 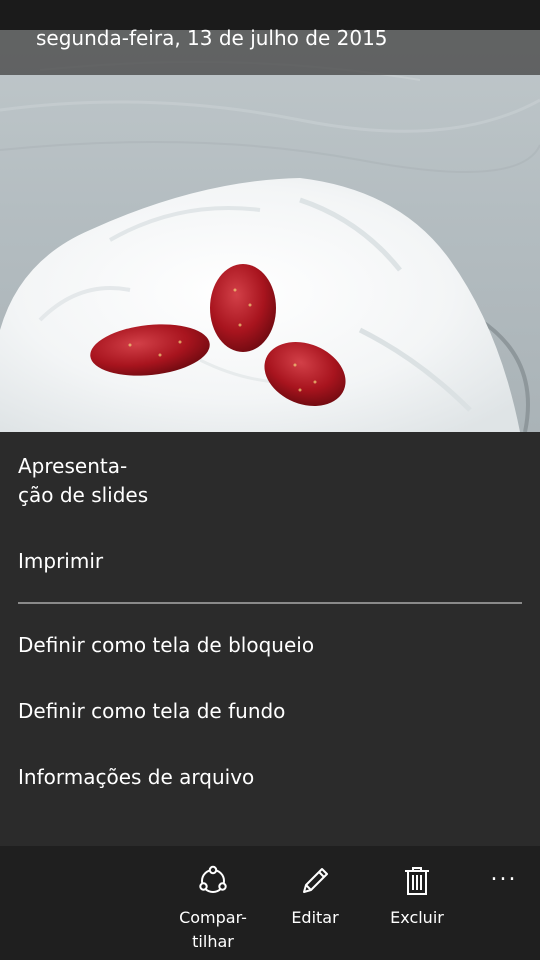 I want to click on share-label-line-2: tilhar, so click(x=213, y=941).